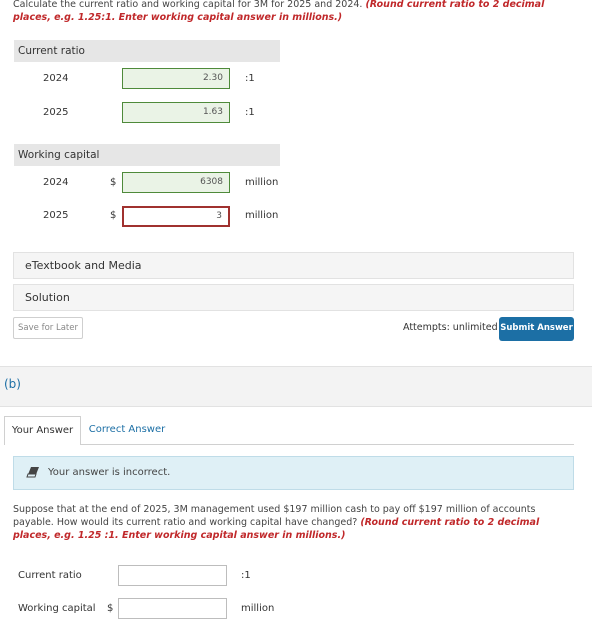 The width and height of the screenshot is (592, 641). I want to click on incorrect-message-box: Your answer is incorrect., so click(293, 473).